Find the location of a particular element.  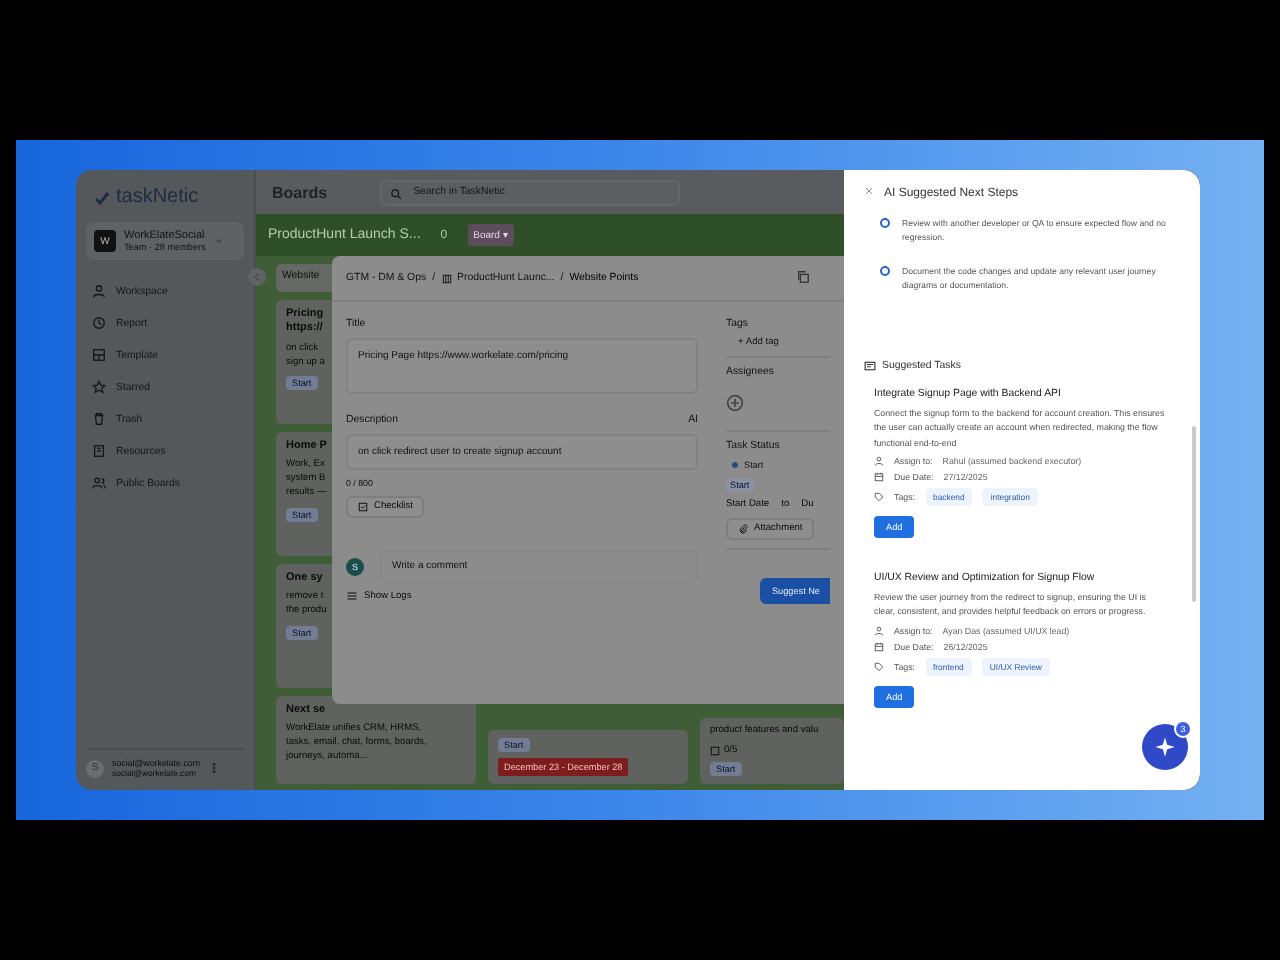

close-icon is located at coordinates (869, 191).